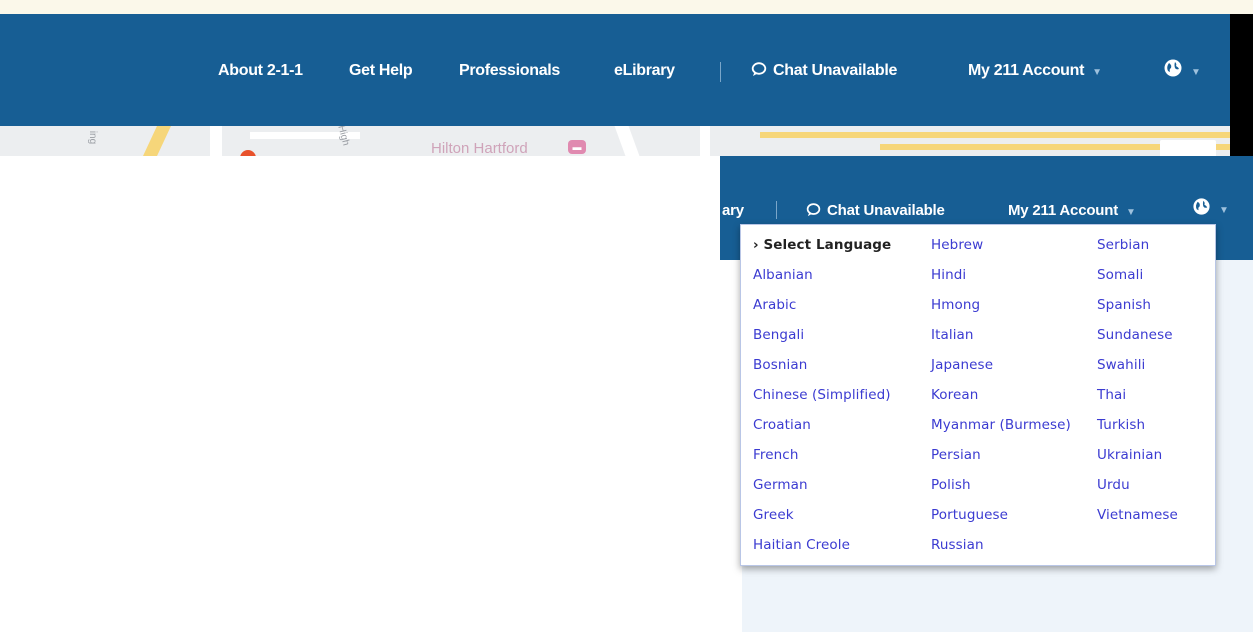  I want to click on nav-elibrary: eLibrary, so click(644, 71).